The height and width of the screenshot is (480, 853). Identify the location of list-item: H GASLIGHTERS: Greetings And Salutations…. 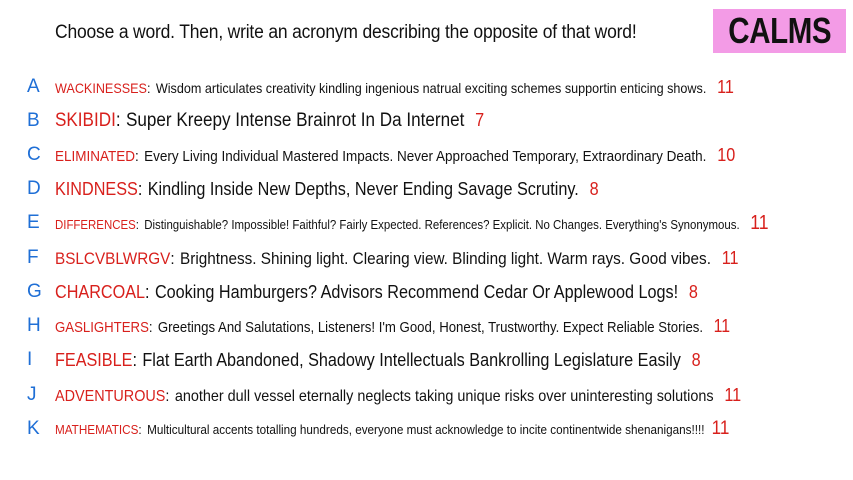
(426, 326).